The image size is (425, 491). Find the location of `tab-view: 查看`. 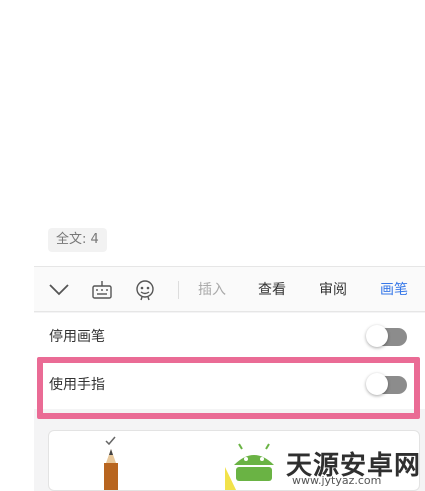

tab-view: 查看 is located at coordinates (272, 290).